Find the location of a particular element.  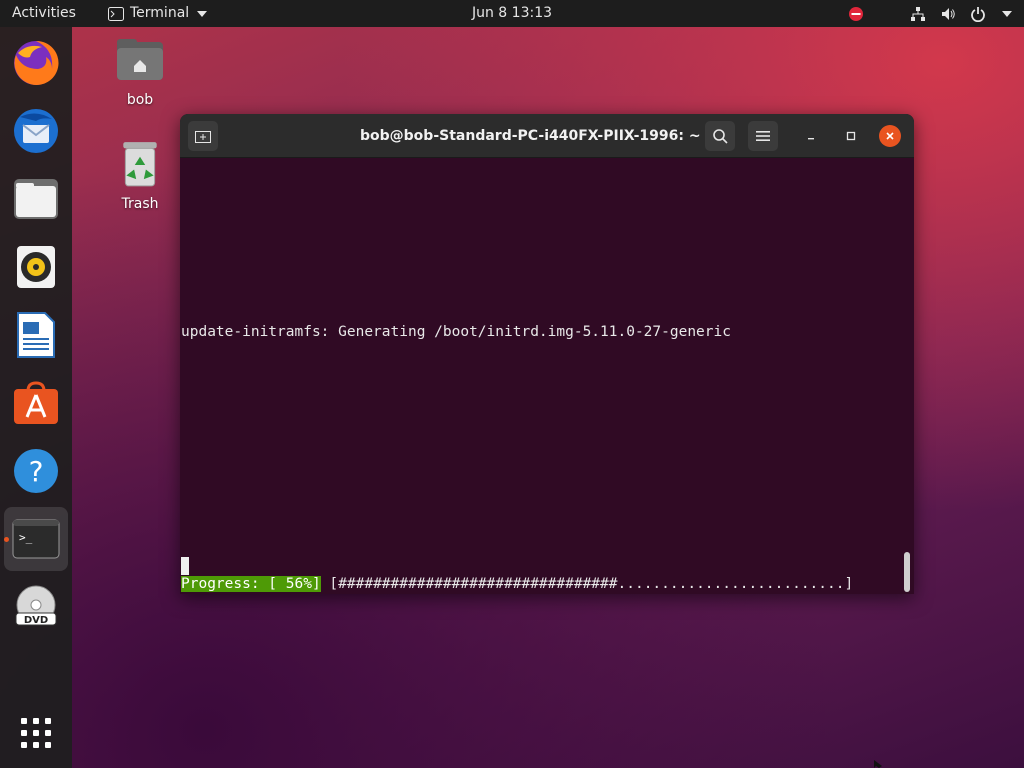

network-icon is located at coordinates (918, 14).